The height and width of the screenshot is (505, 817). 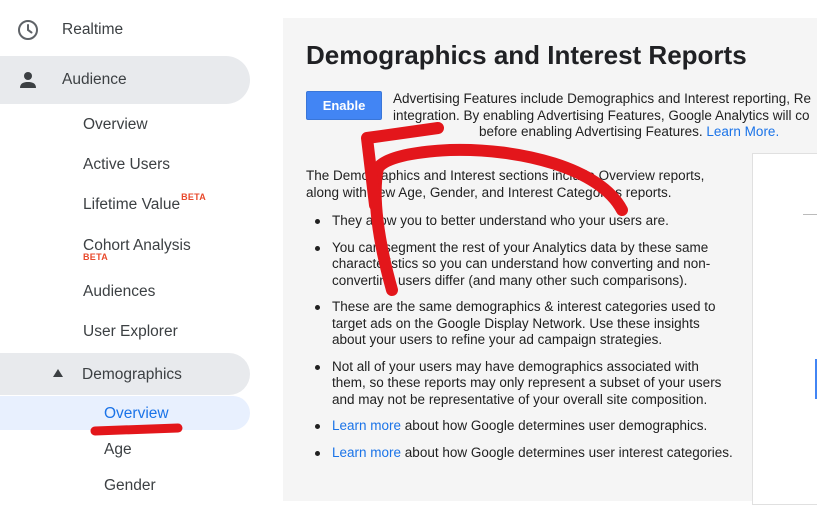 I want to click on sidebar-item-user-explorer: User Explorer, so click(x=130, y=332).